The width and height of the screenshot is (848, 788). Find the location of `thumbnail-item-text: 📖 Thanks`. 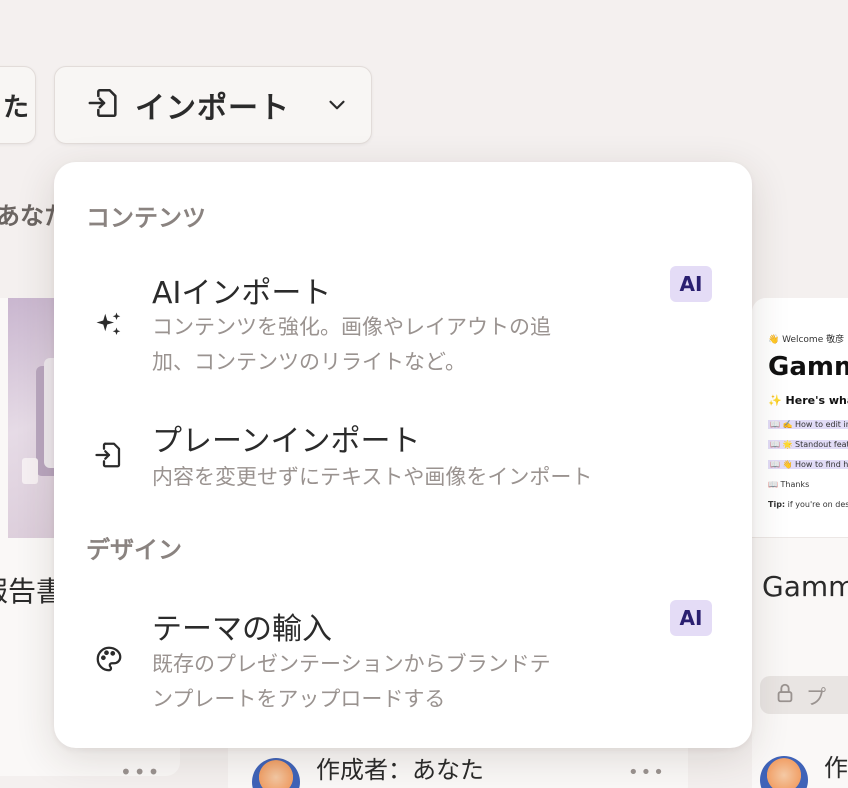

thumbnail-item-text: 📖 Thanks is located at coordinates (789, 484).